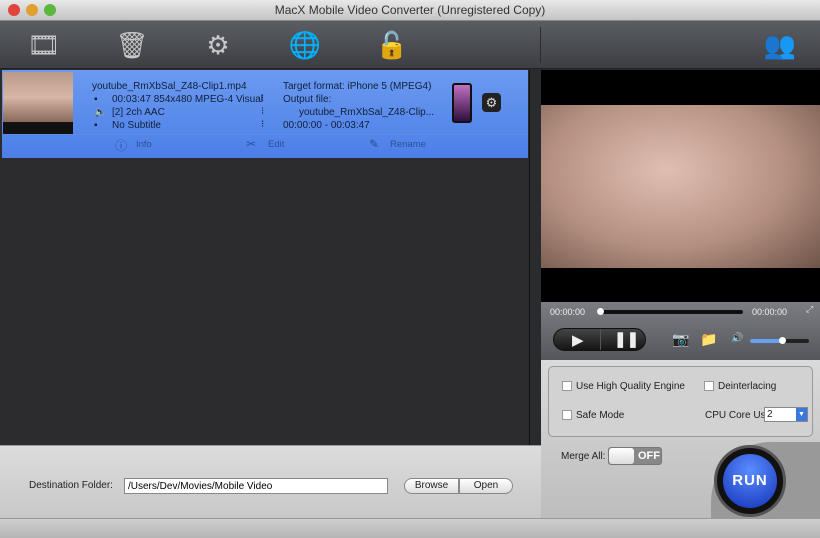 The width and height of the screenshot is (820, 538). What do you see at coordinates (567, 415) in the screenshot?
I see `safe-mode-checkbox` at bounding box center [567, 415].